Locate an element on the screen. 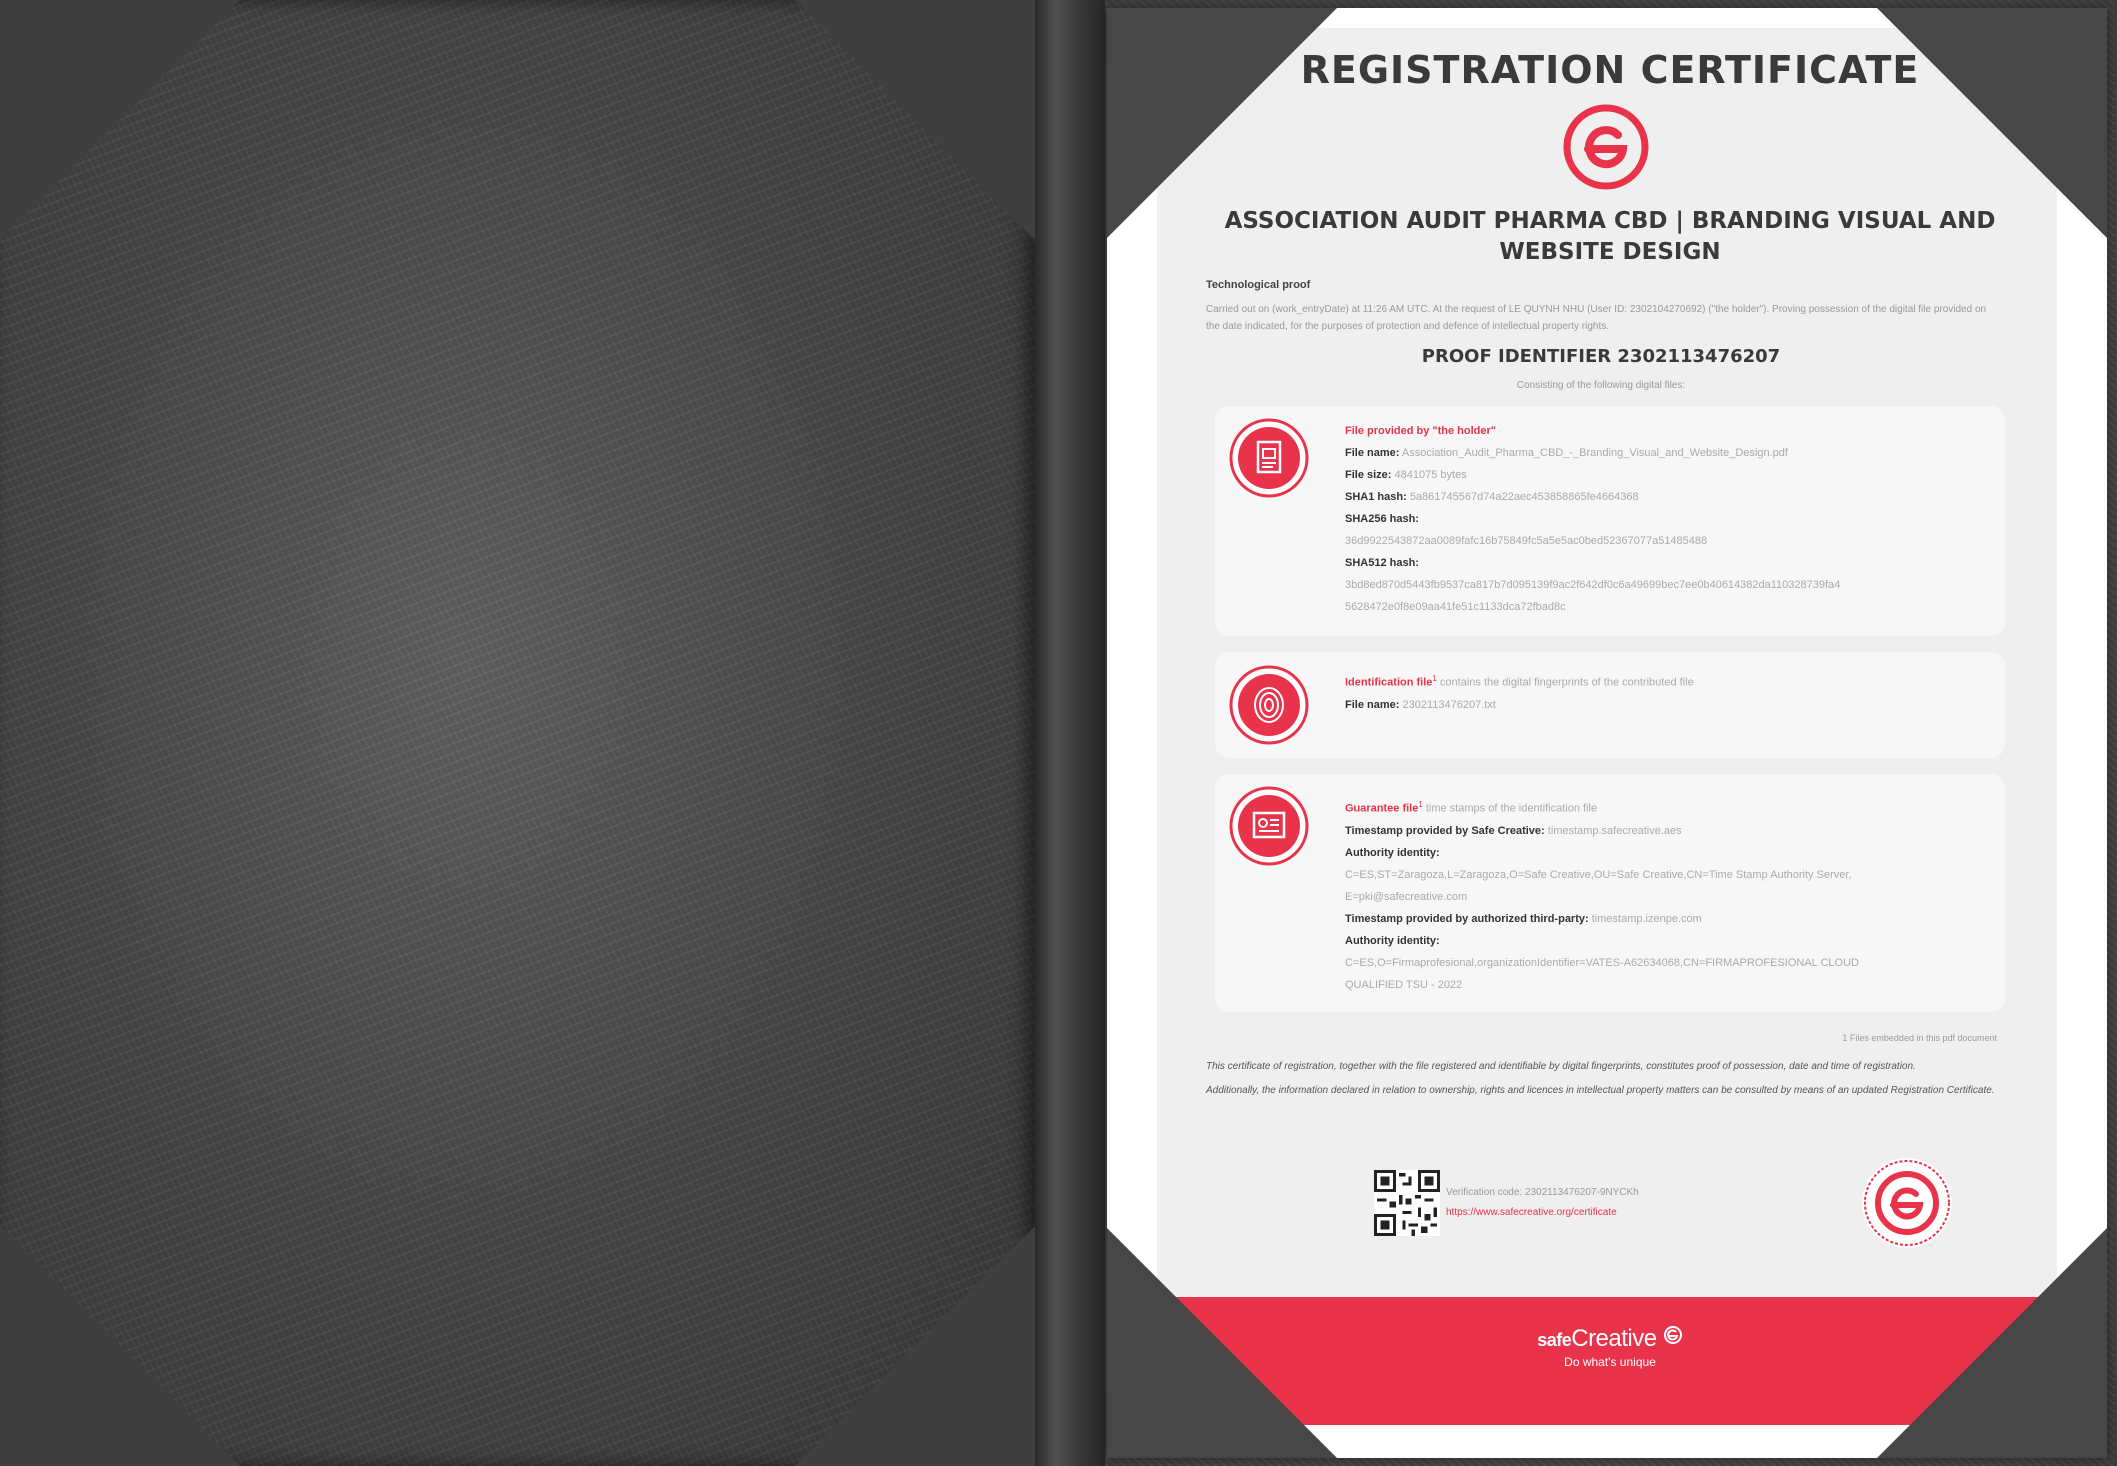 Image resolution: width=2117 pixels, height=1466 pixels. verification-url-link: https://www.safecreative.org/certificate is located at coordinates (1542, 1213).